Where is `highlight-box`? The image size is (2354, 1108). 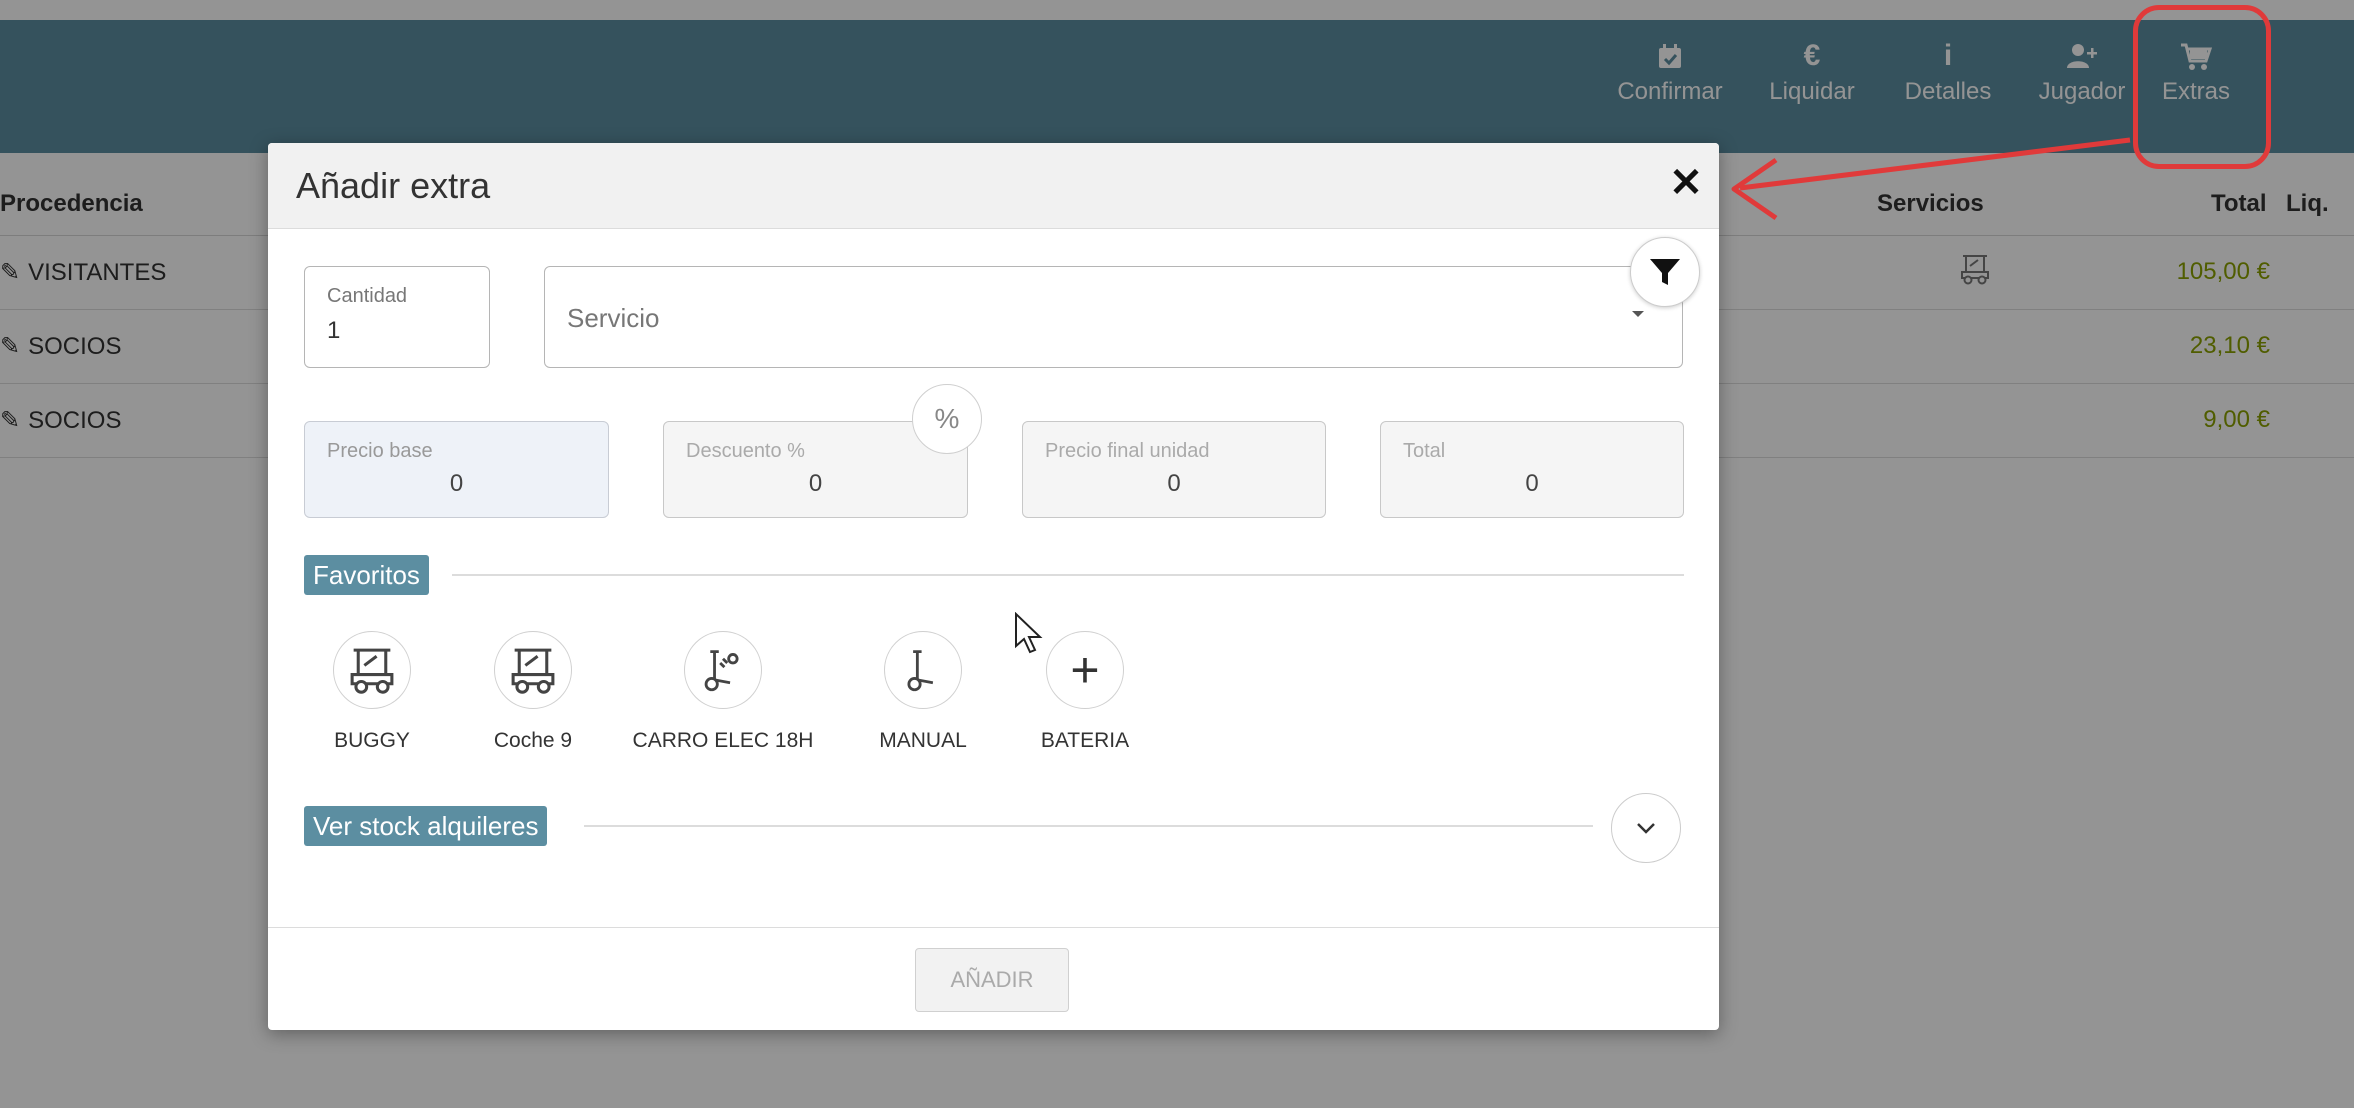
highlight-box is located at coordinates (2202, 87).